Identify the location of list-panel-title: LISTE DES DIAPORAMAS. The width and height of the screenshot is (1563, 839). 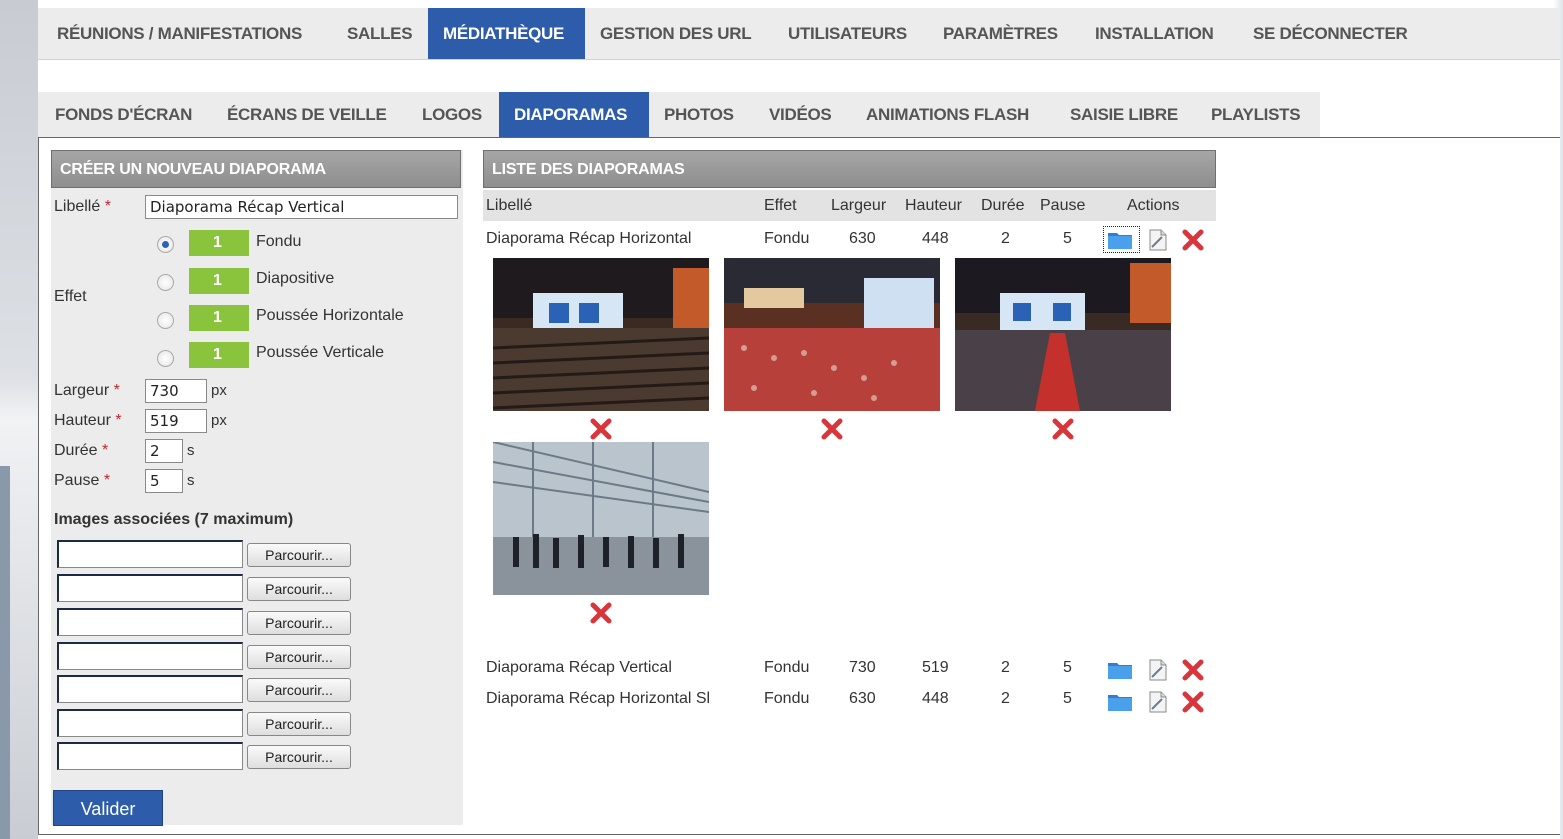
(849, 169).